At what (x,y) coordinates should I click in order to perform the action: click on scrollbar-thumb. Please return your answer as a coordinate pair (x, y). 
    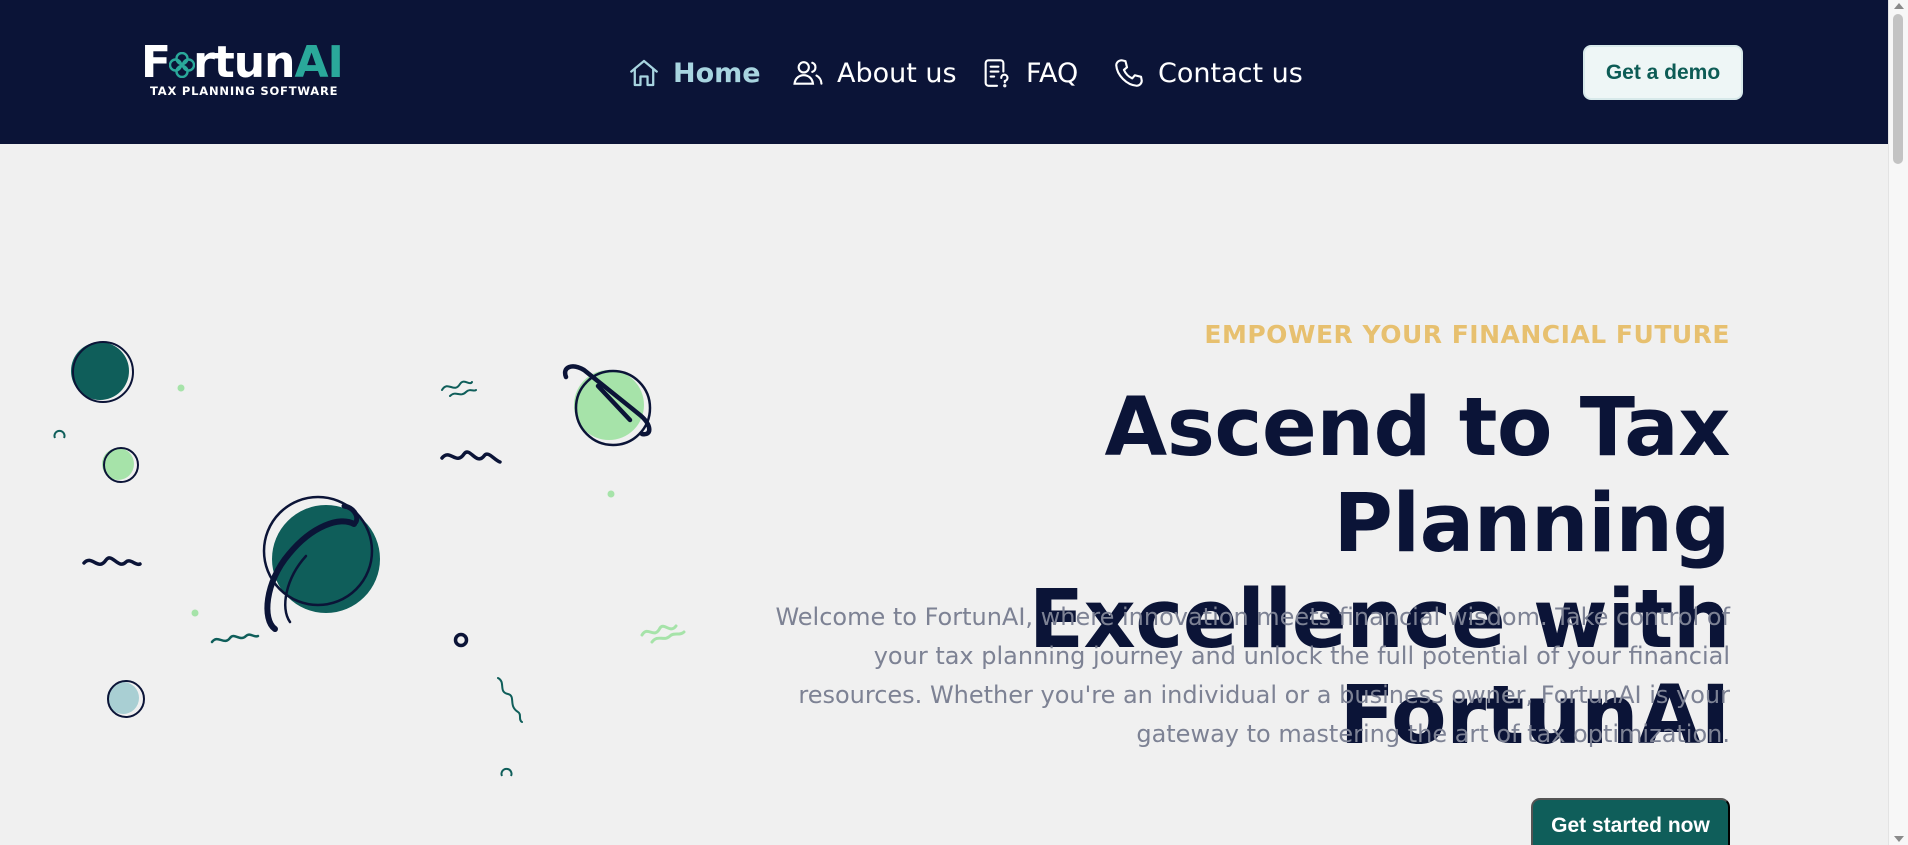
    Looking at the image, I should click on (1898, 89).